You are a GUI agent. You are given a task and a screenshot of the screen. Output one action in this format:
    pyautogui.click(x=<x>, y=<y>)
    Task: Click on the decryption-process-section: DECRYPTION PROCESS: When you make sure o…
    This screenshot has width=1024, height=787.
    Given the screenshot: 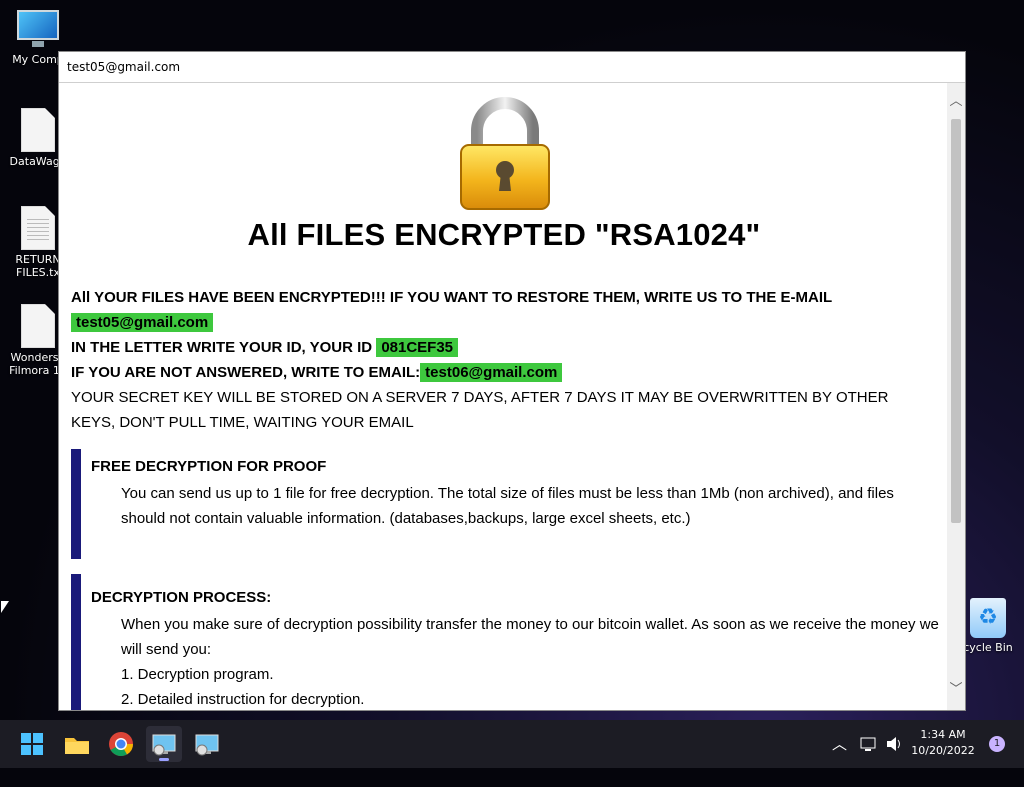 What is the action you would take?
    pyautogui.click(x=506, y=642)
    